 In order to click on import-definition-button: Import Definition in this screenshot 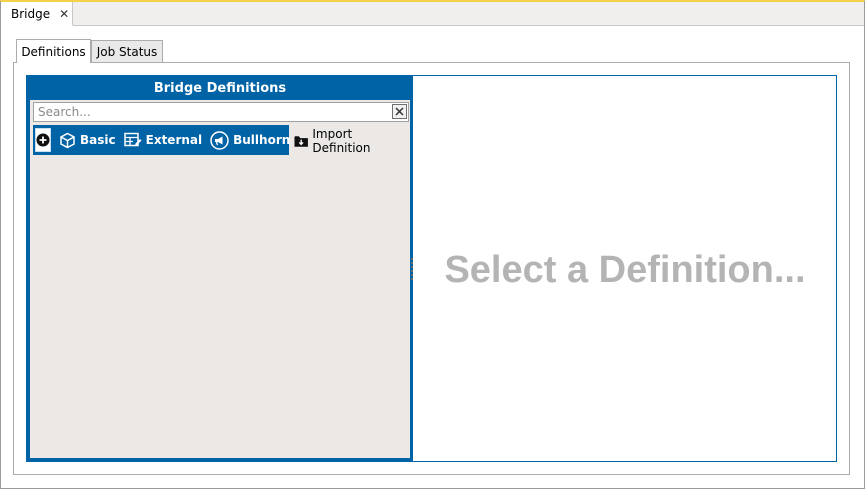, I will do `click(352, 141)`.